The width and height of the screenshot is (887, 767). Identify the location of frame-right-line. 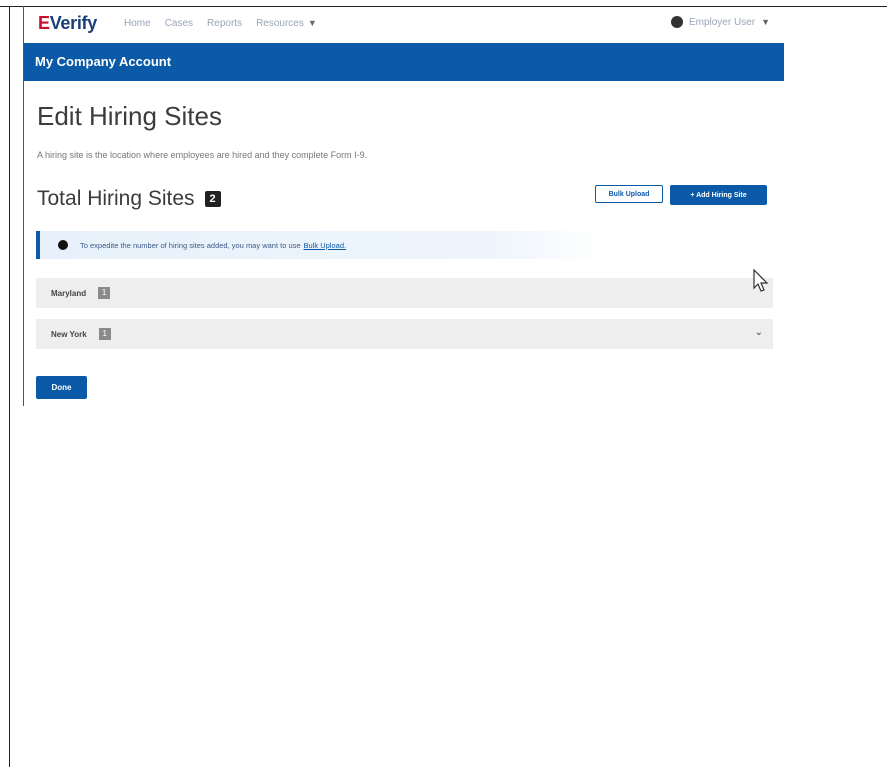
(854, 6).